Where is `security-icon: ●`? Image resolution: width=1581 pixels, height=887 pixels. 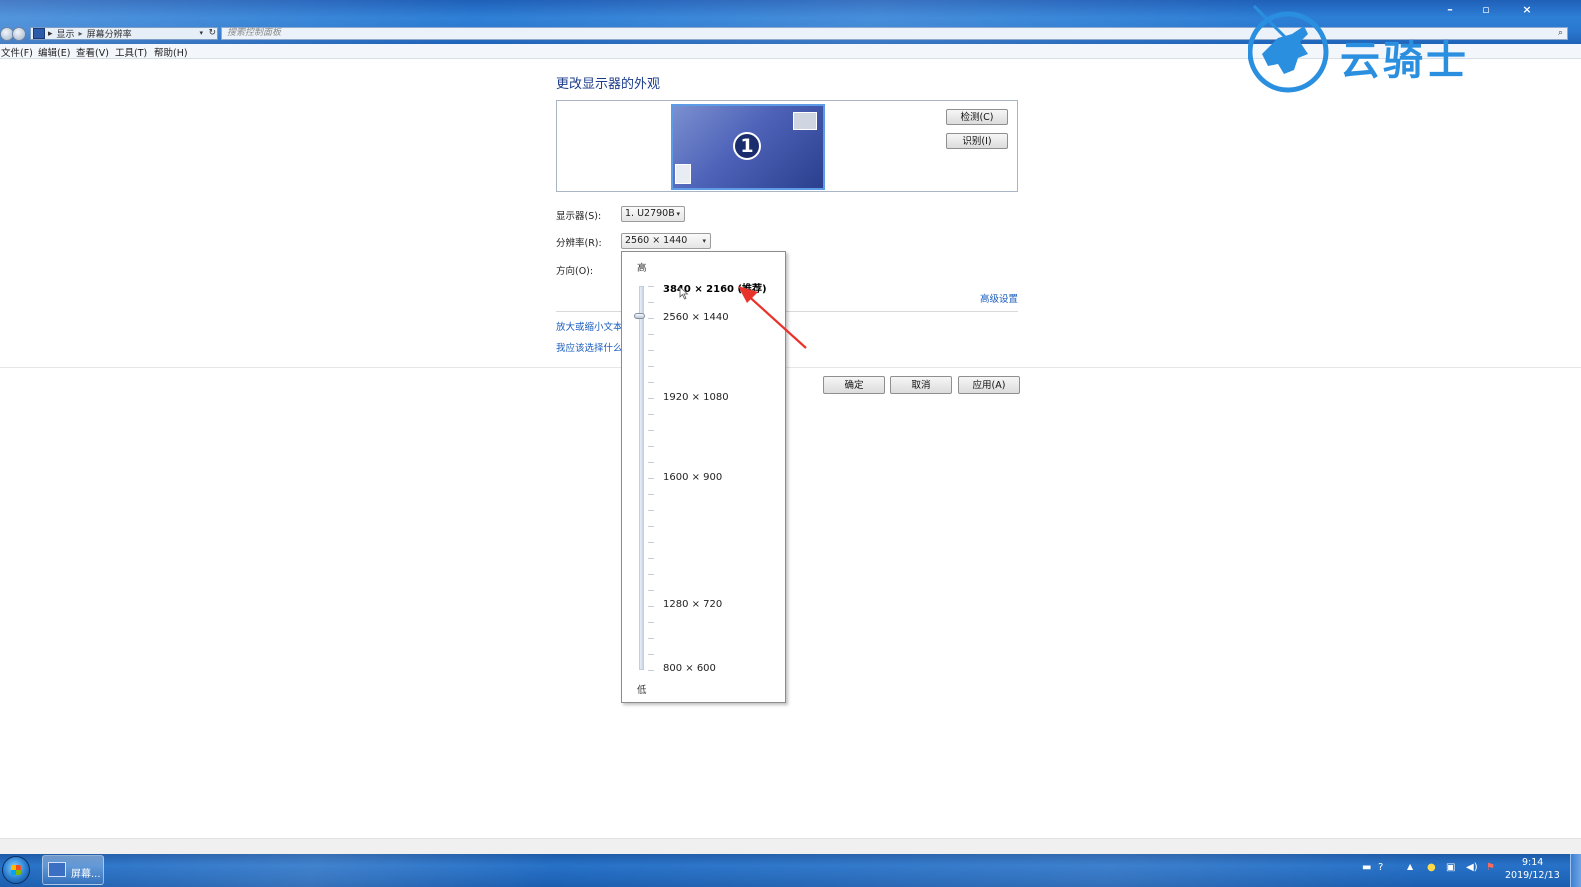
security-icon: ● is located at coordinates (1431, 867).